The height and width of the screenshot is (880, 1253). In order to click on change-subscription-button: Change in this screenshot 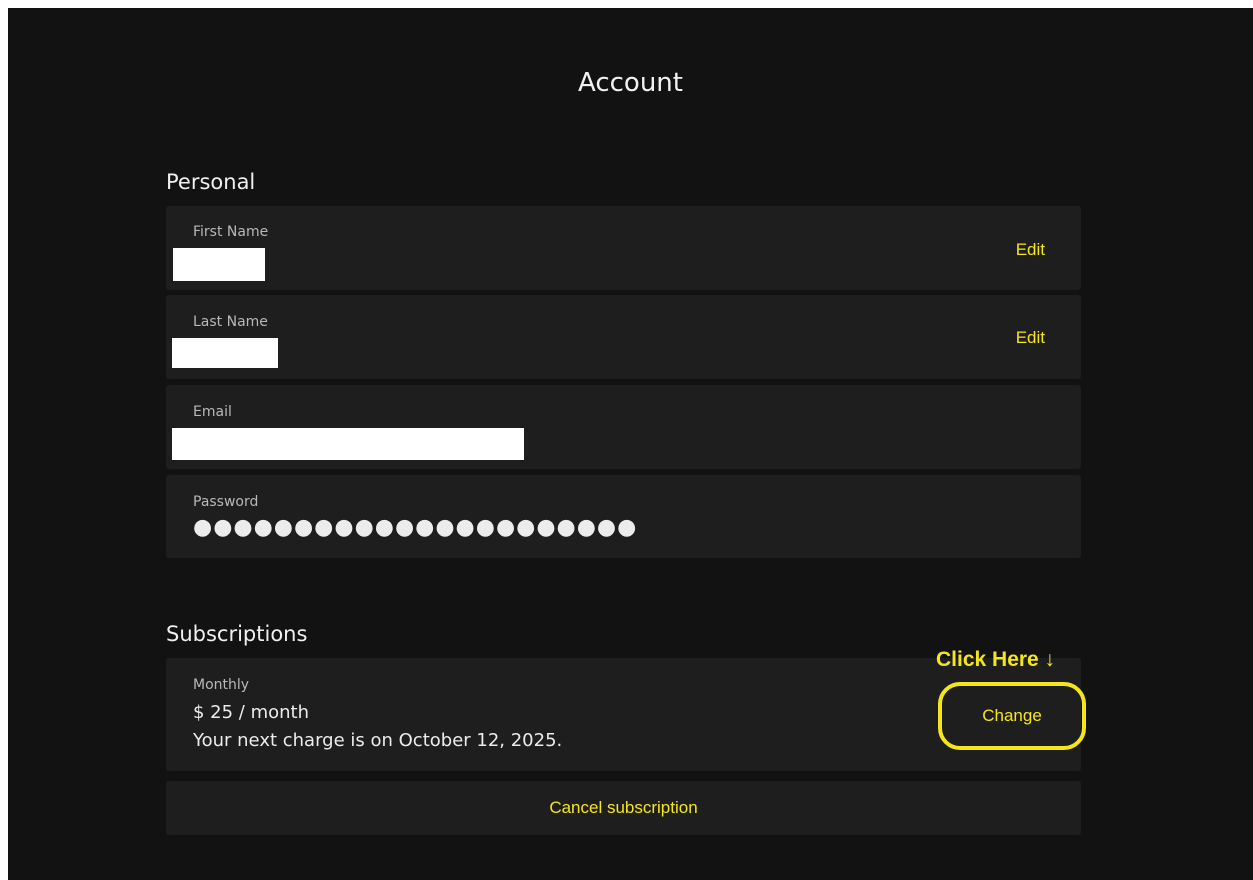, I will do `click(1012, 716)`.